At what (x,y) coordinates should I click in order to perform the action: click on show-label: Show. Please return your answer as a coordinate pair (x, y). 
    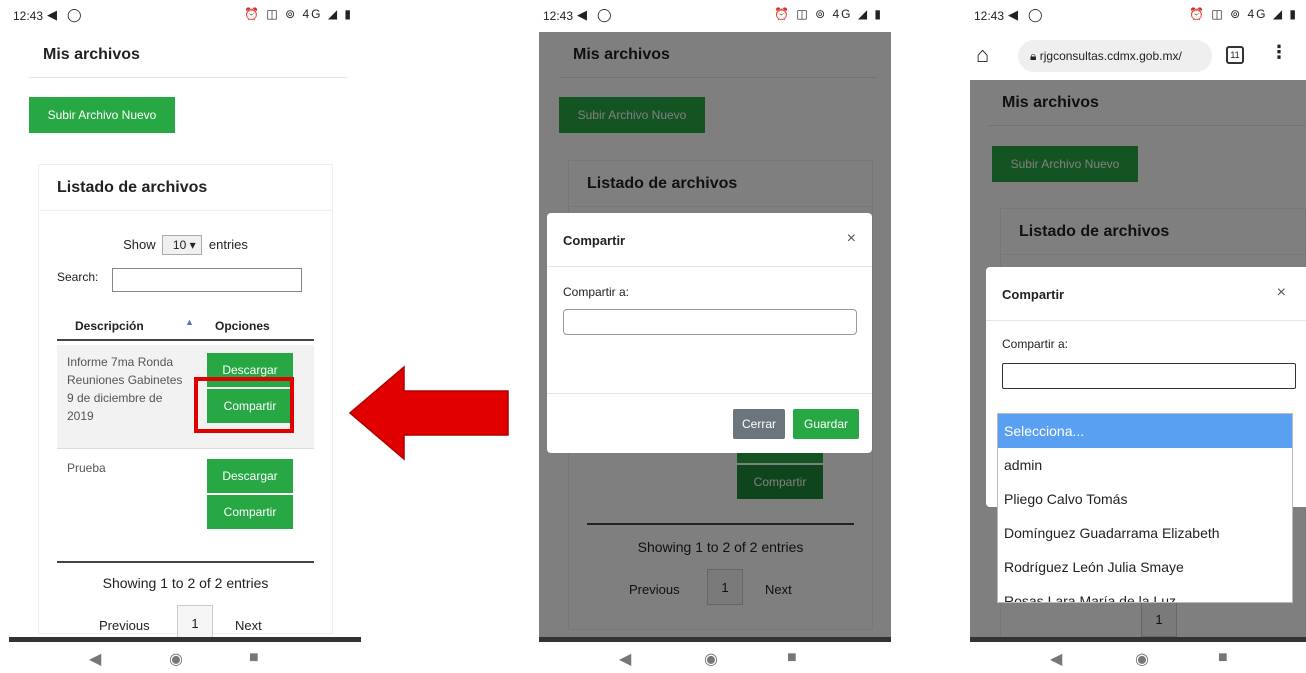
    Looking at the image, I should click on (139, 244).